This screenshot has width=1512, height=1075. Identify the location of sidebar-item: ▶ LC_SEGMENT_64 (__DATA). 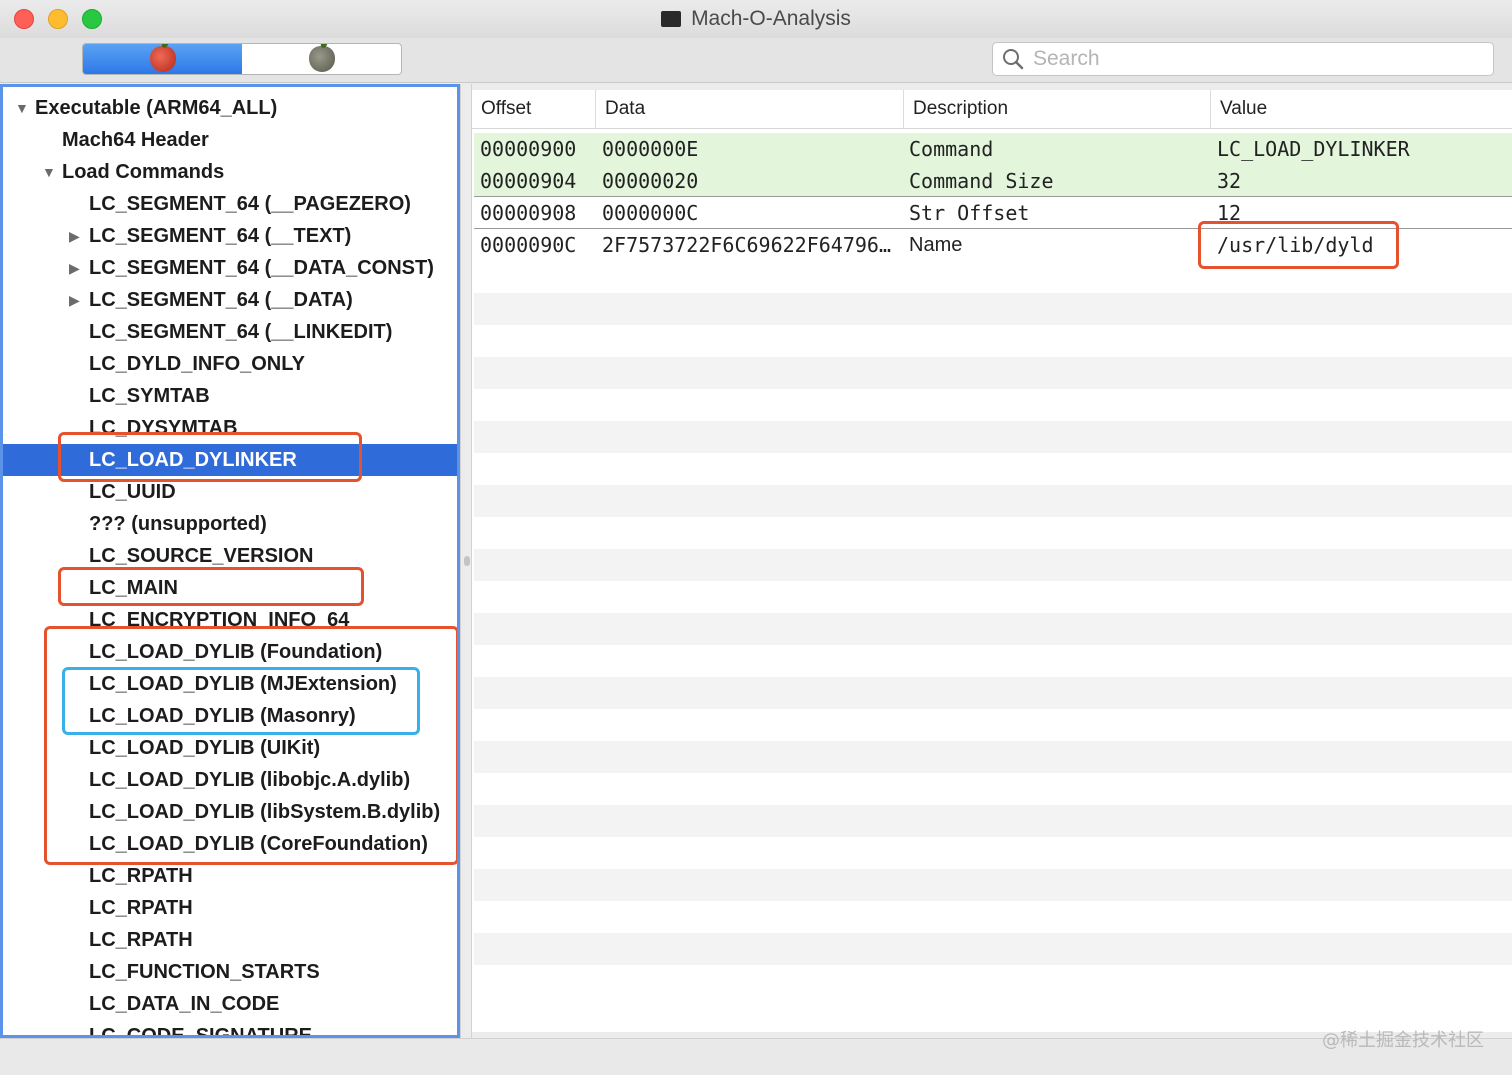
(230, 300).